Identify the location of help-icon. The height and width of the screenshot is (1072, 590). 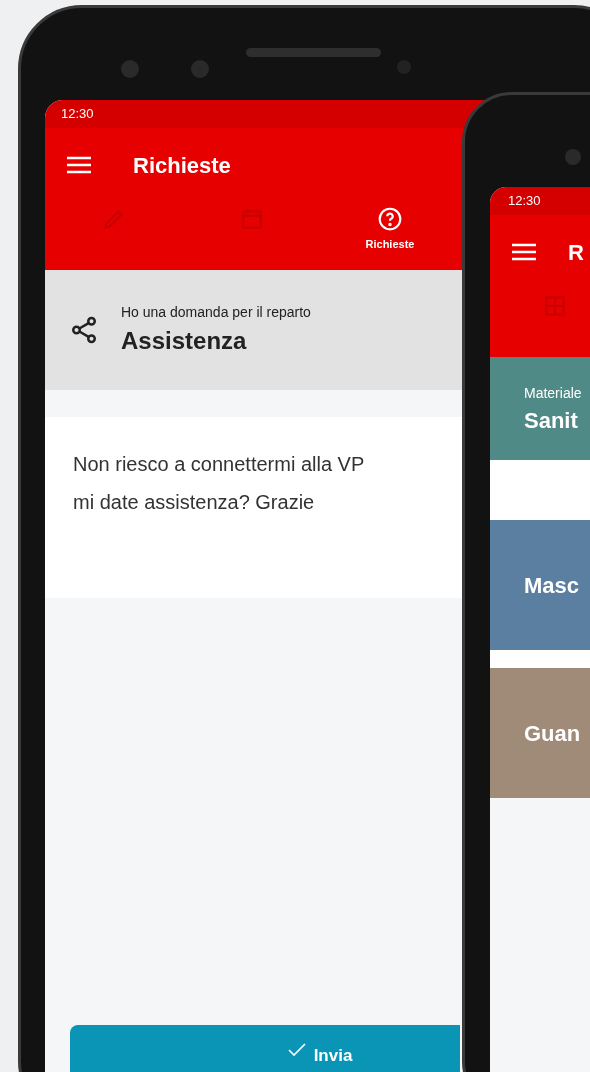
(390, 219).